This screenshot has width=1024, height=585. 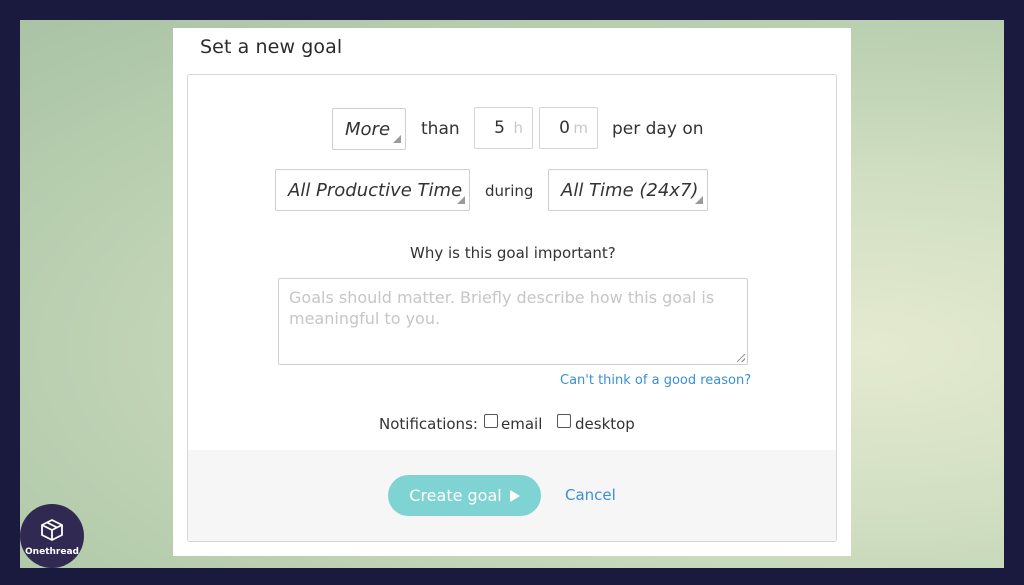 I want to click on logo-wordmark: Onethread, so click(x=52, y=552).